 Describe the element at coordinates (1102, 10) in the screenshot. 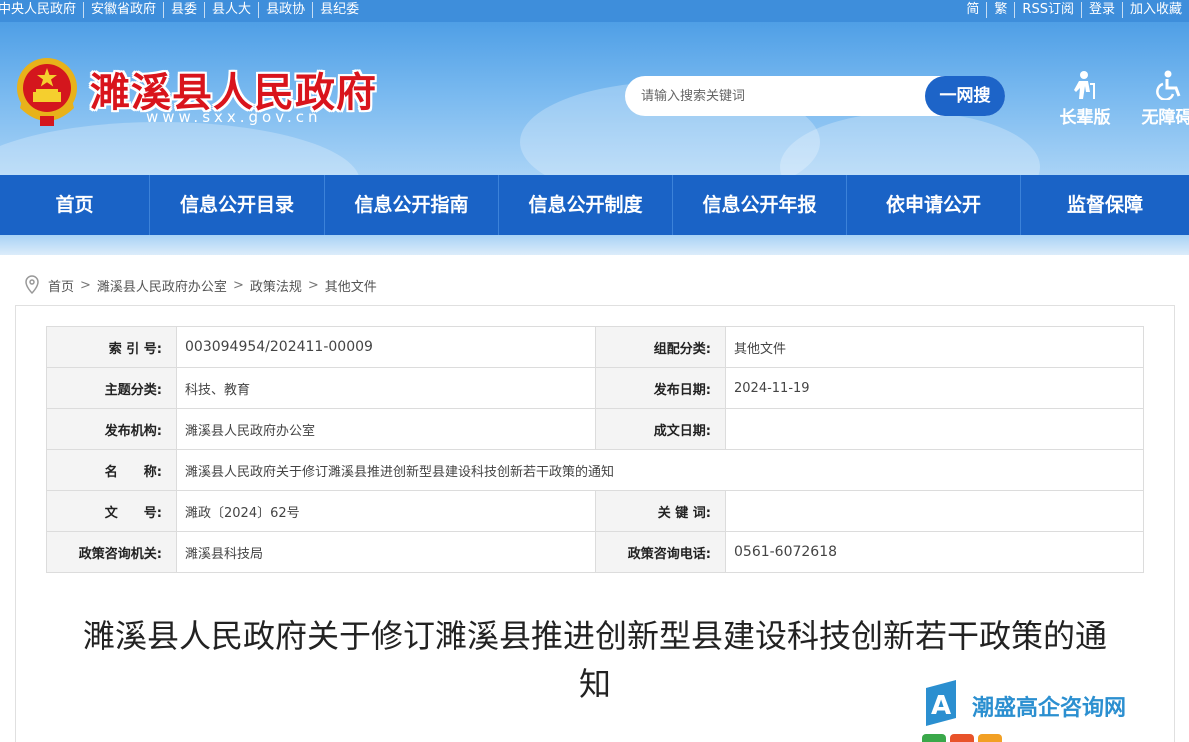

I see `link-login: 登录` at that location.